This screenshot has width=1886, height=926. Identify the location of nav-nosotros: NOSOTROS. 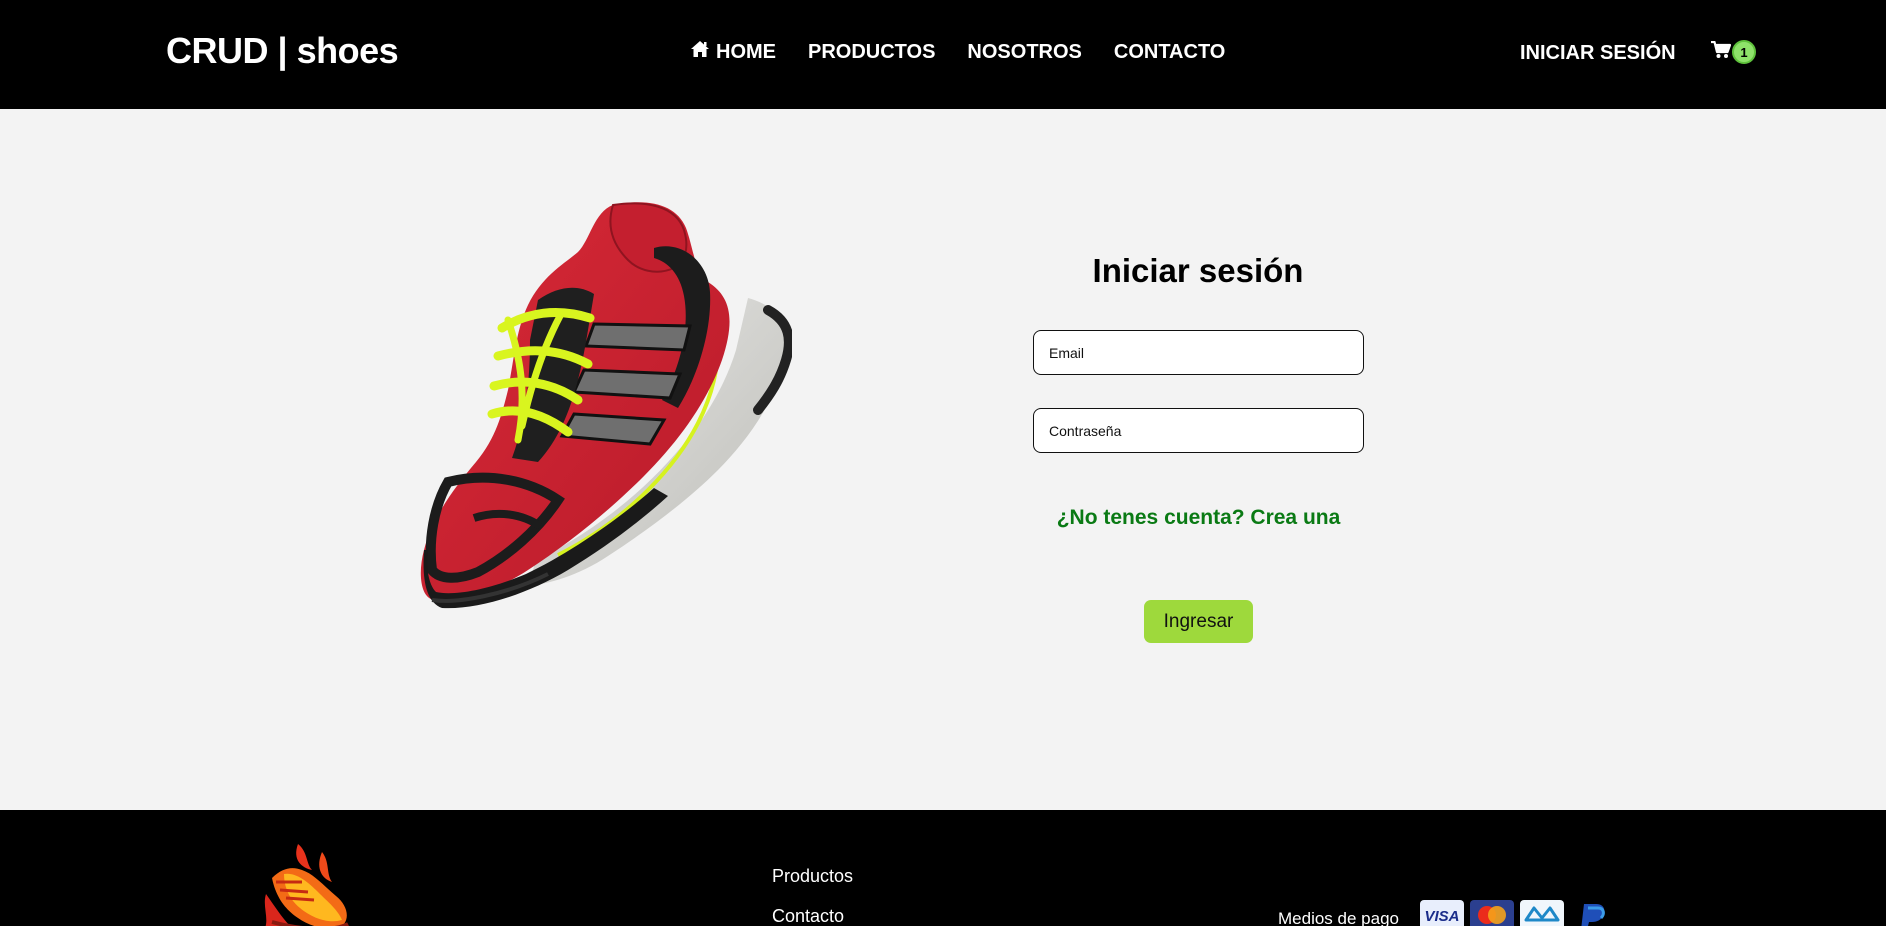
(1024, 52).